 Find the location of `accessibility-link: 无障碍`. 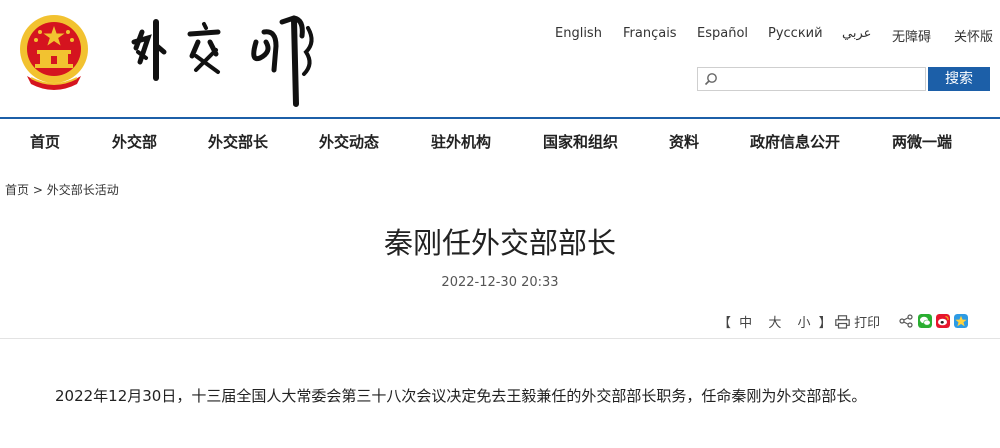

accessibility-link: 无障碍 is located at coordinates (911, 35).